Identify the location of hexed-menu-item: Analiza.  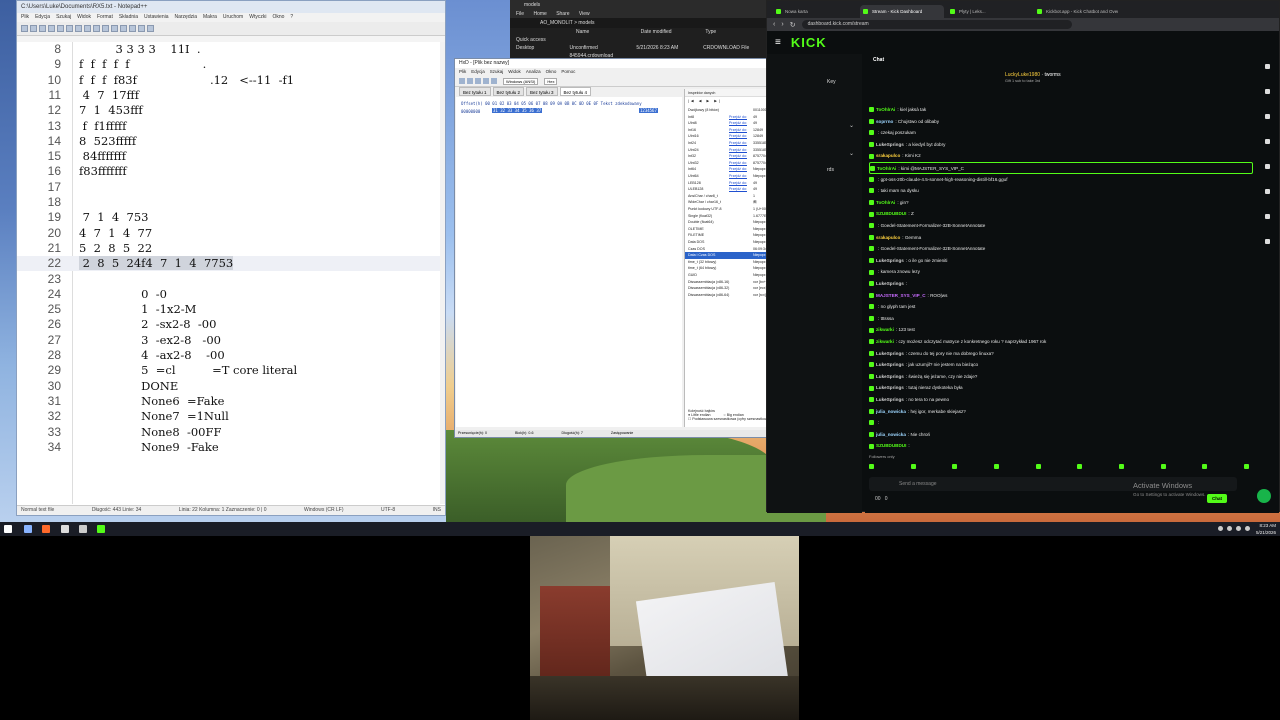
(533, 71).